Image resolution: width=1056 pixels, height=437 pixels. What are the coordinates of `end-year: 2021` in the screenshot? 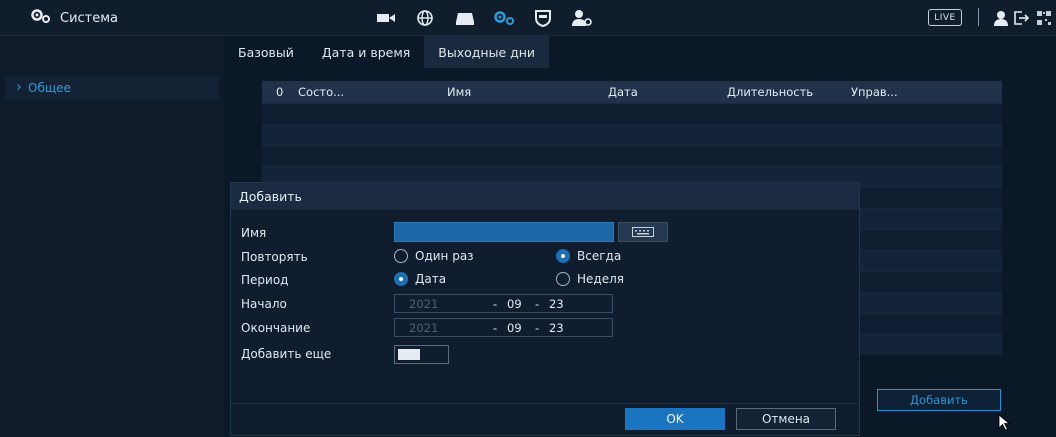 It's located at (423, 328).